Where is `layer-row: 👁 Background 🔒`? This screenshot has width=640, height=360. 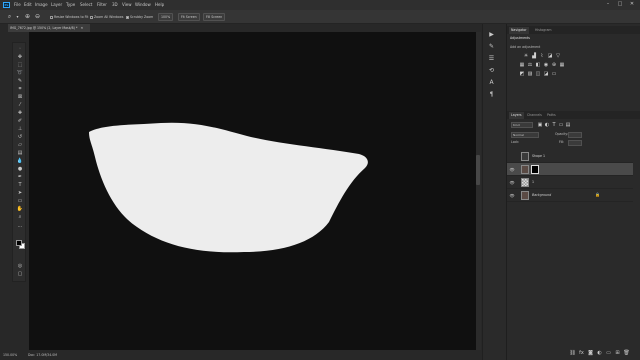
layer-row: 👁 Background 🔒 is located at coordinates (570, 195).